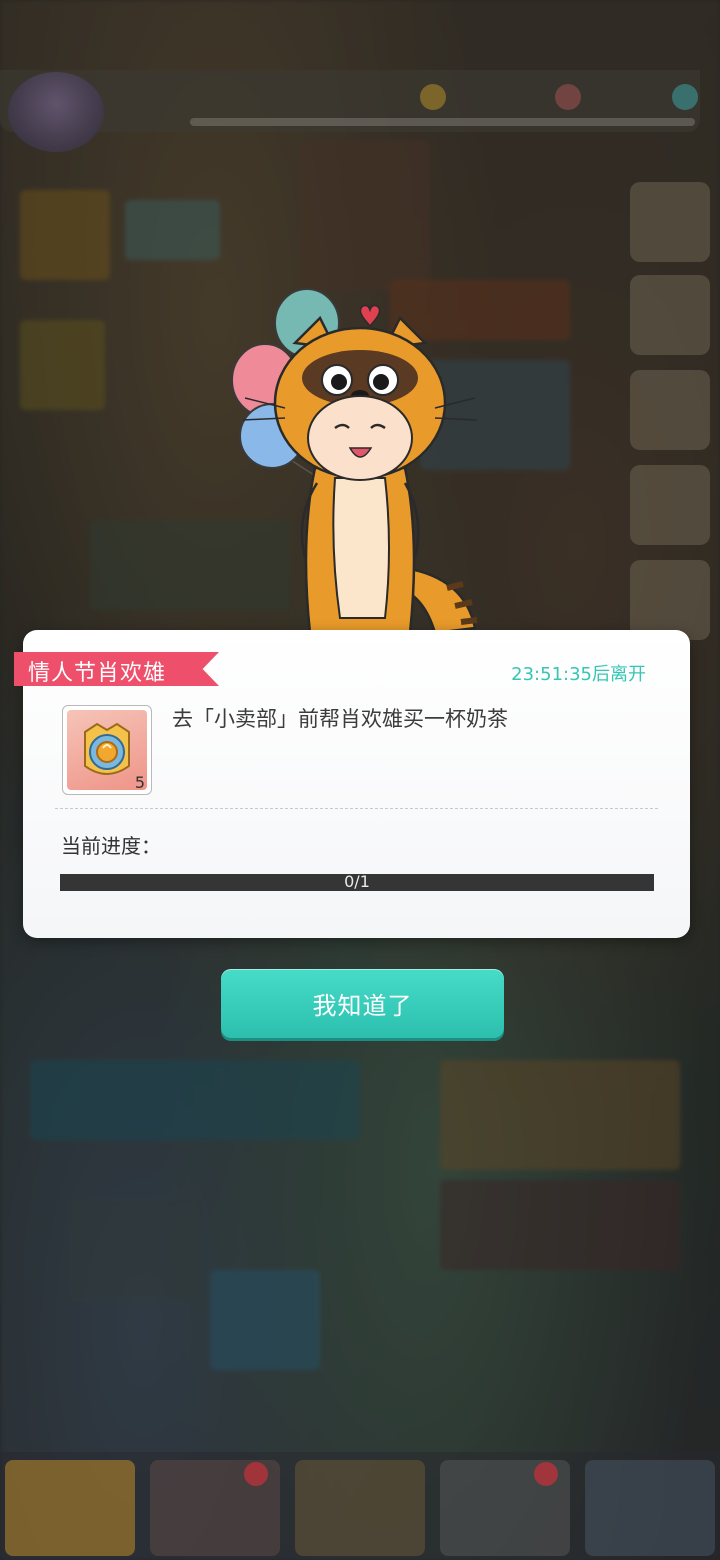 This screenshot has height=1560, width=720. I want to click on dialog-divider, so click(356, 808).